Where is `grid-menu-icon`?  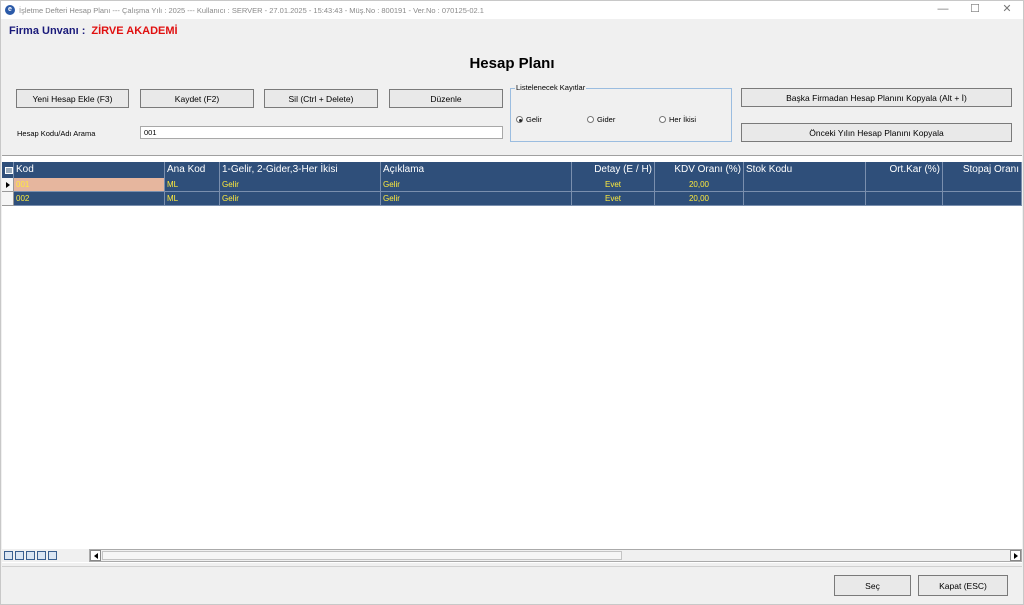 grid-menu-icon is located at coordinates (8, 170).